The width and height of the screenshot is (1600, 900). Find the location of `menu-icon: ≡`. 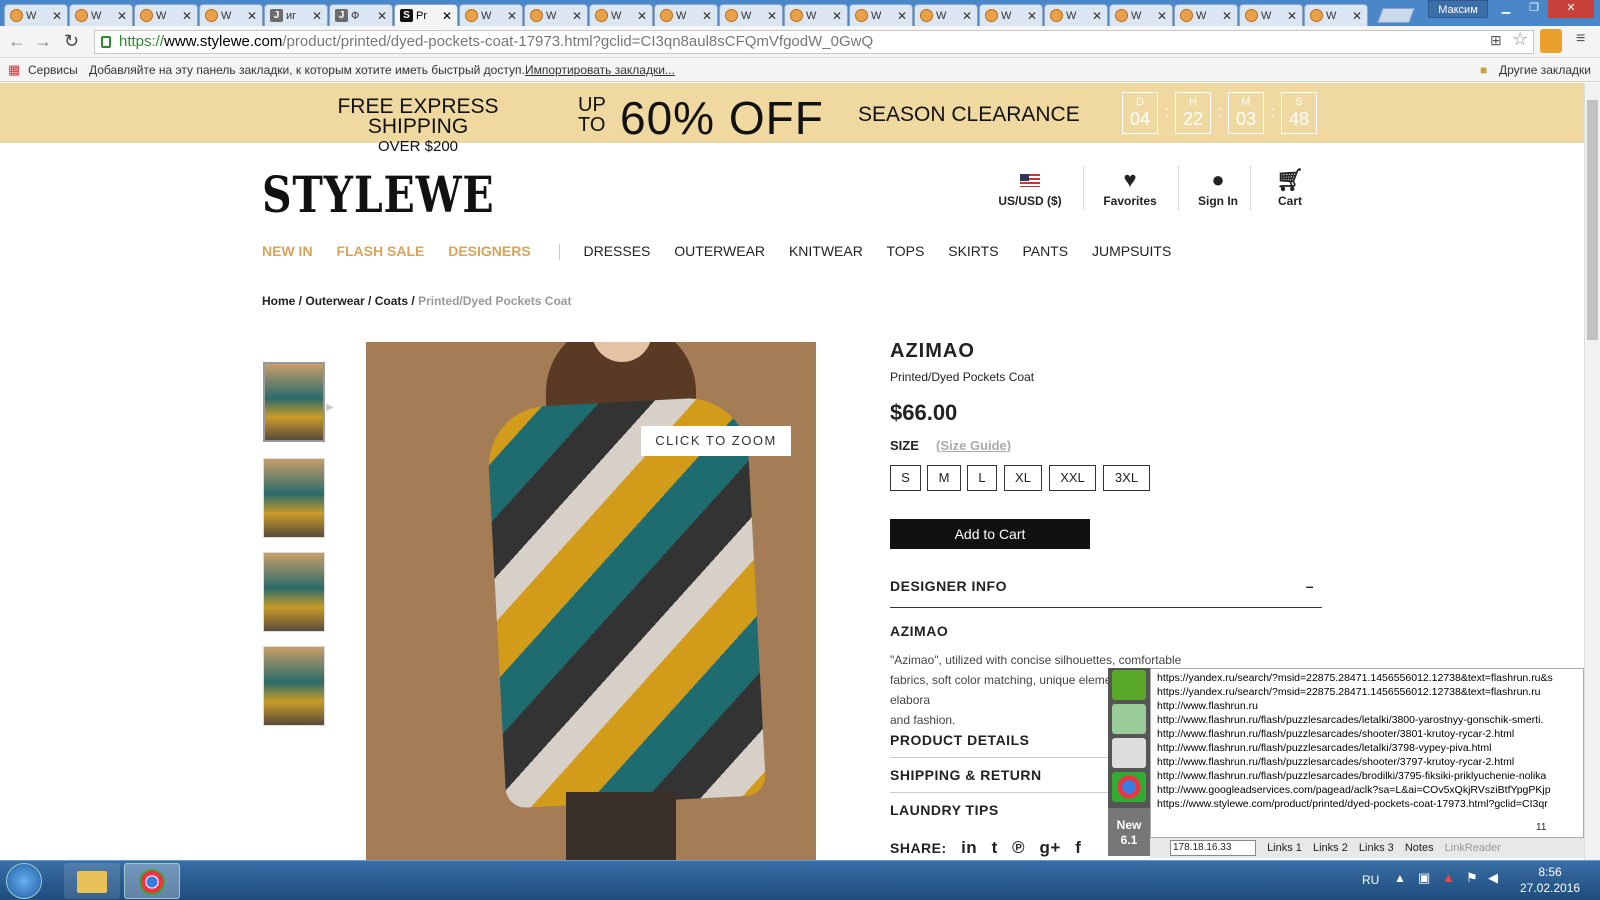

menu-icon: ≡ is located at coordinates (1580, 39).